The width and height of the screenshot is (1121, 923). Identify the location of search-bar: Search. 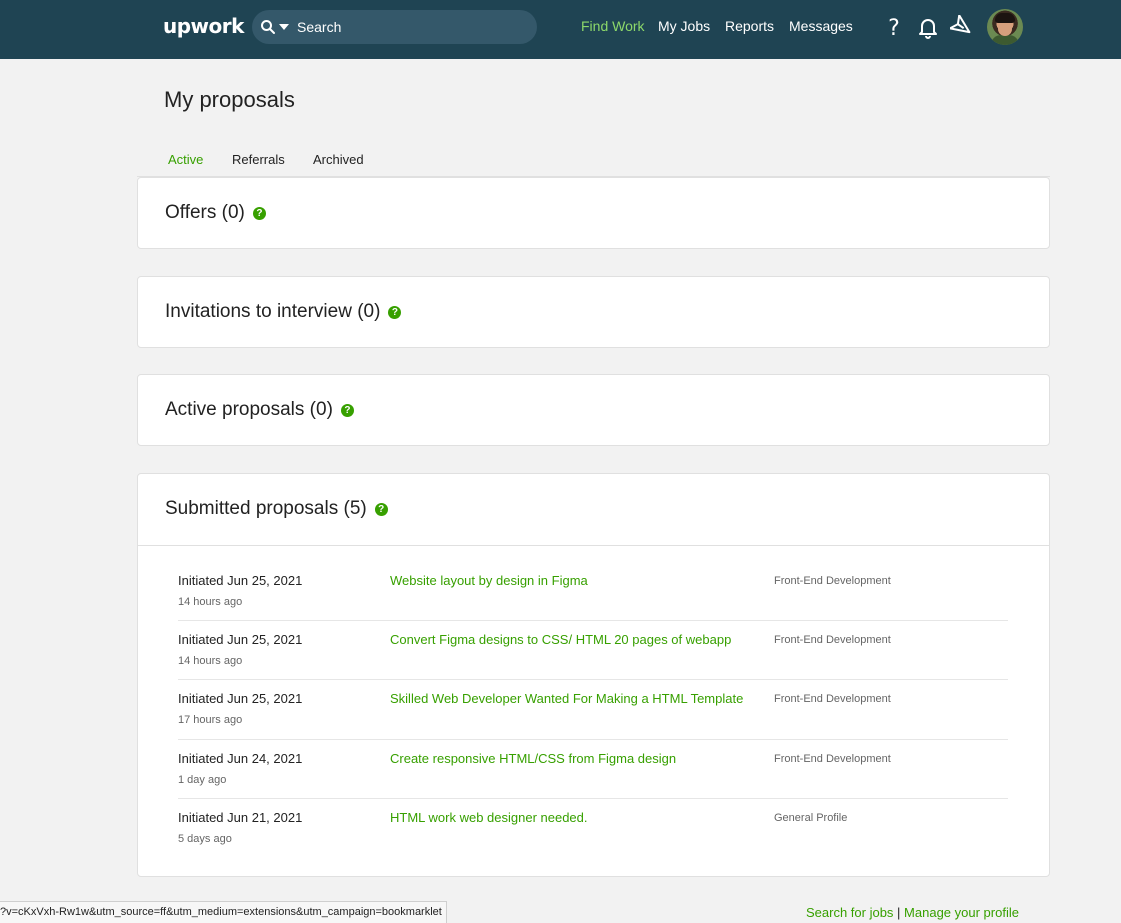
(394, 27).